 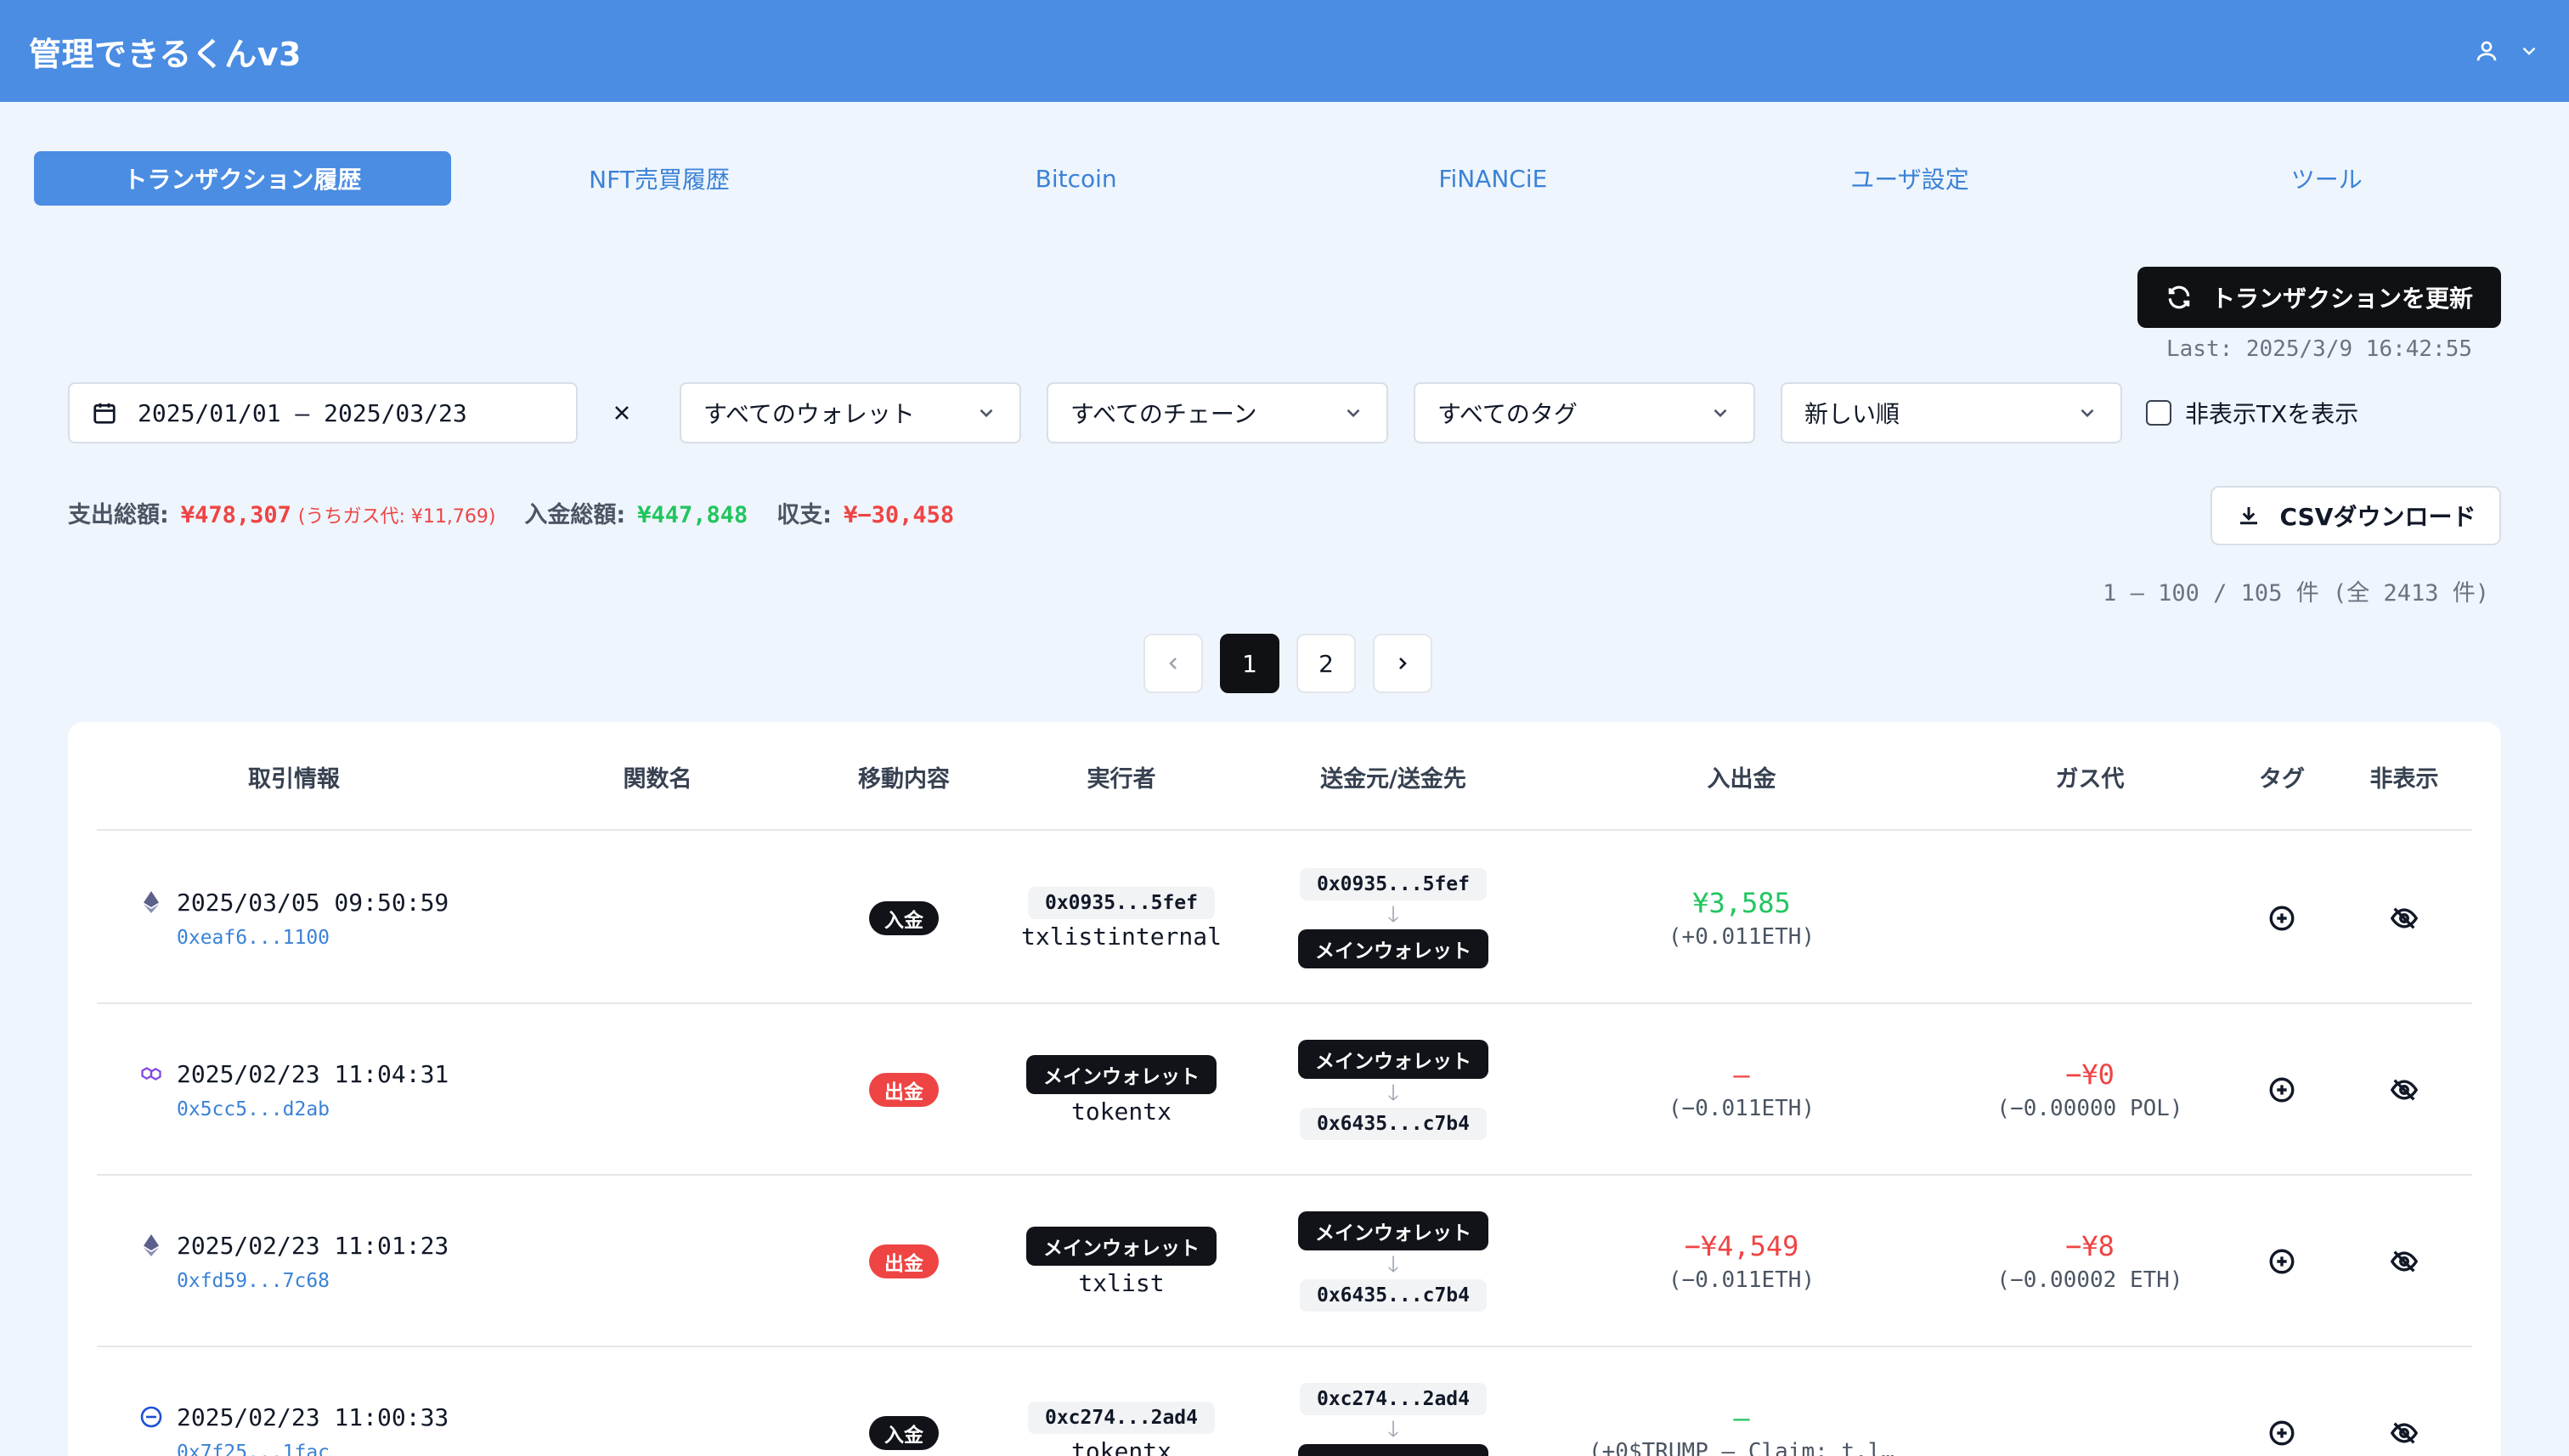 What do you see at coordinates (2089, 1246) in the screenshot?
I see `gas-value: −¥8` at bounding box center [2089, 1246].